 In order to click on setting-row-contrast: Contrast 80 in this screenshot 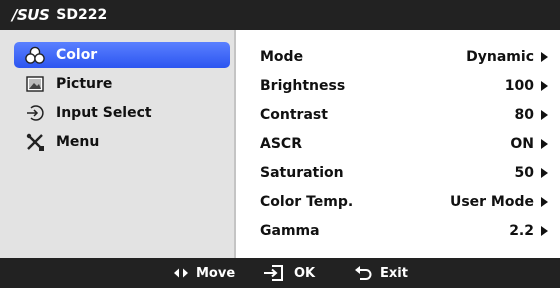, I will do `click(404, 115)`.